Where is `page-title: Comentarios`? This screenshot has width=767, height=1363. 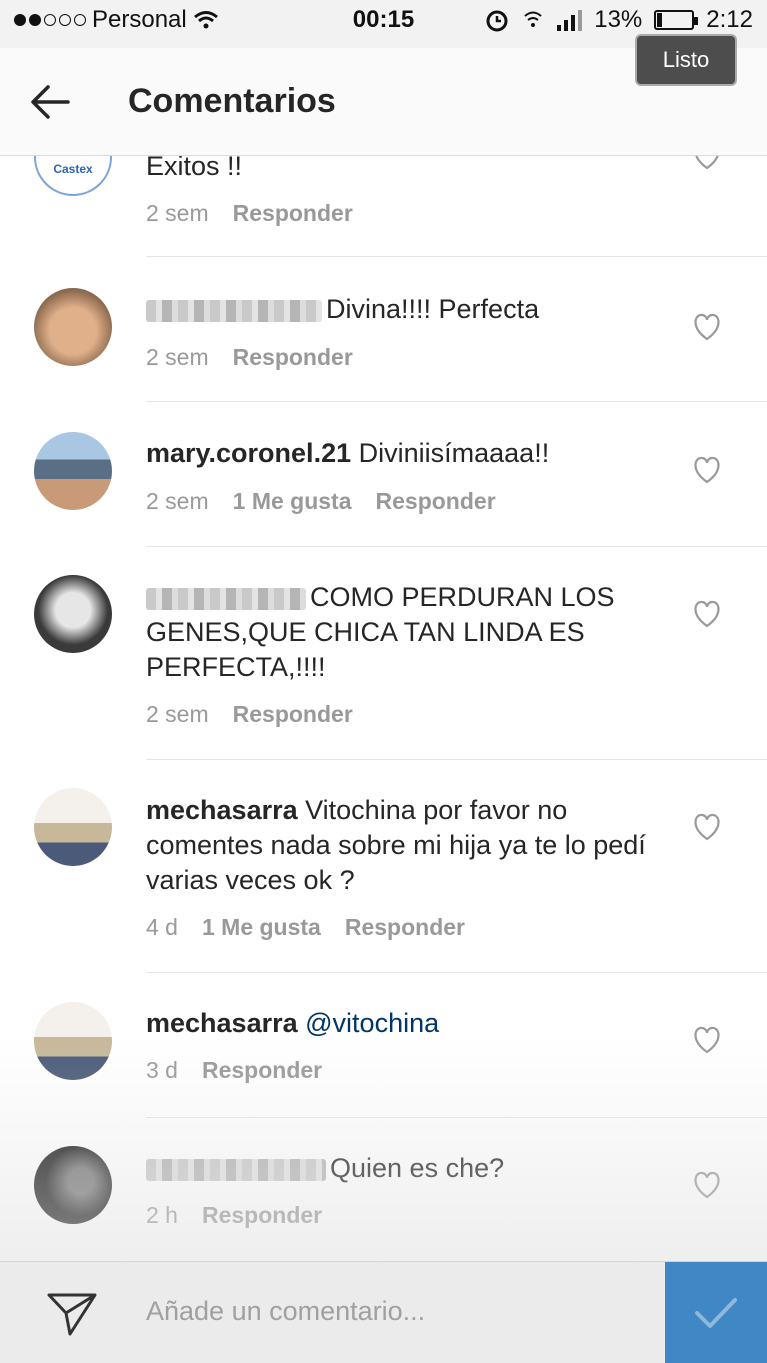 page-title: Comentarios is located at coordinates (232, 101).